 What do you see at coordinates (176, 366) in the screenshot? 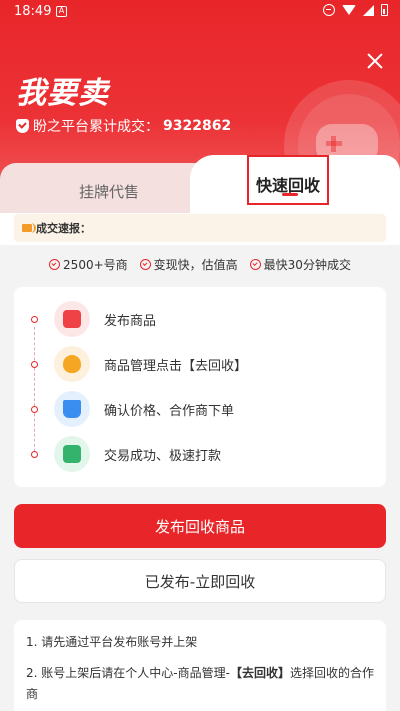
I see `step-label: 商品管理点击【去回收】` at bounding box center [176, 366].